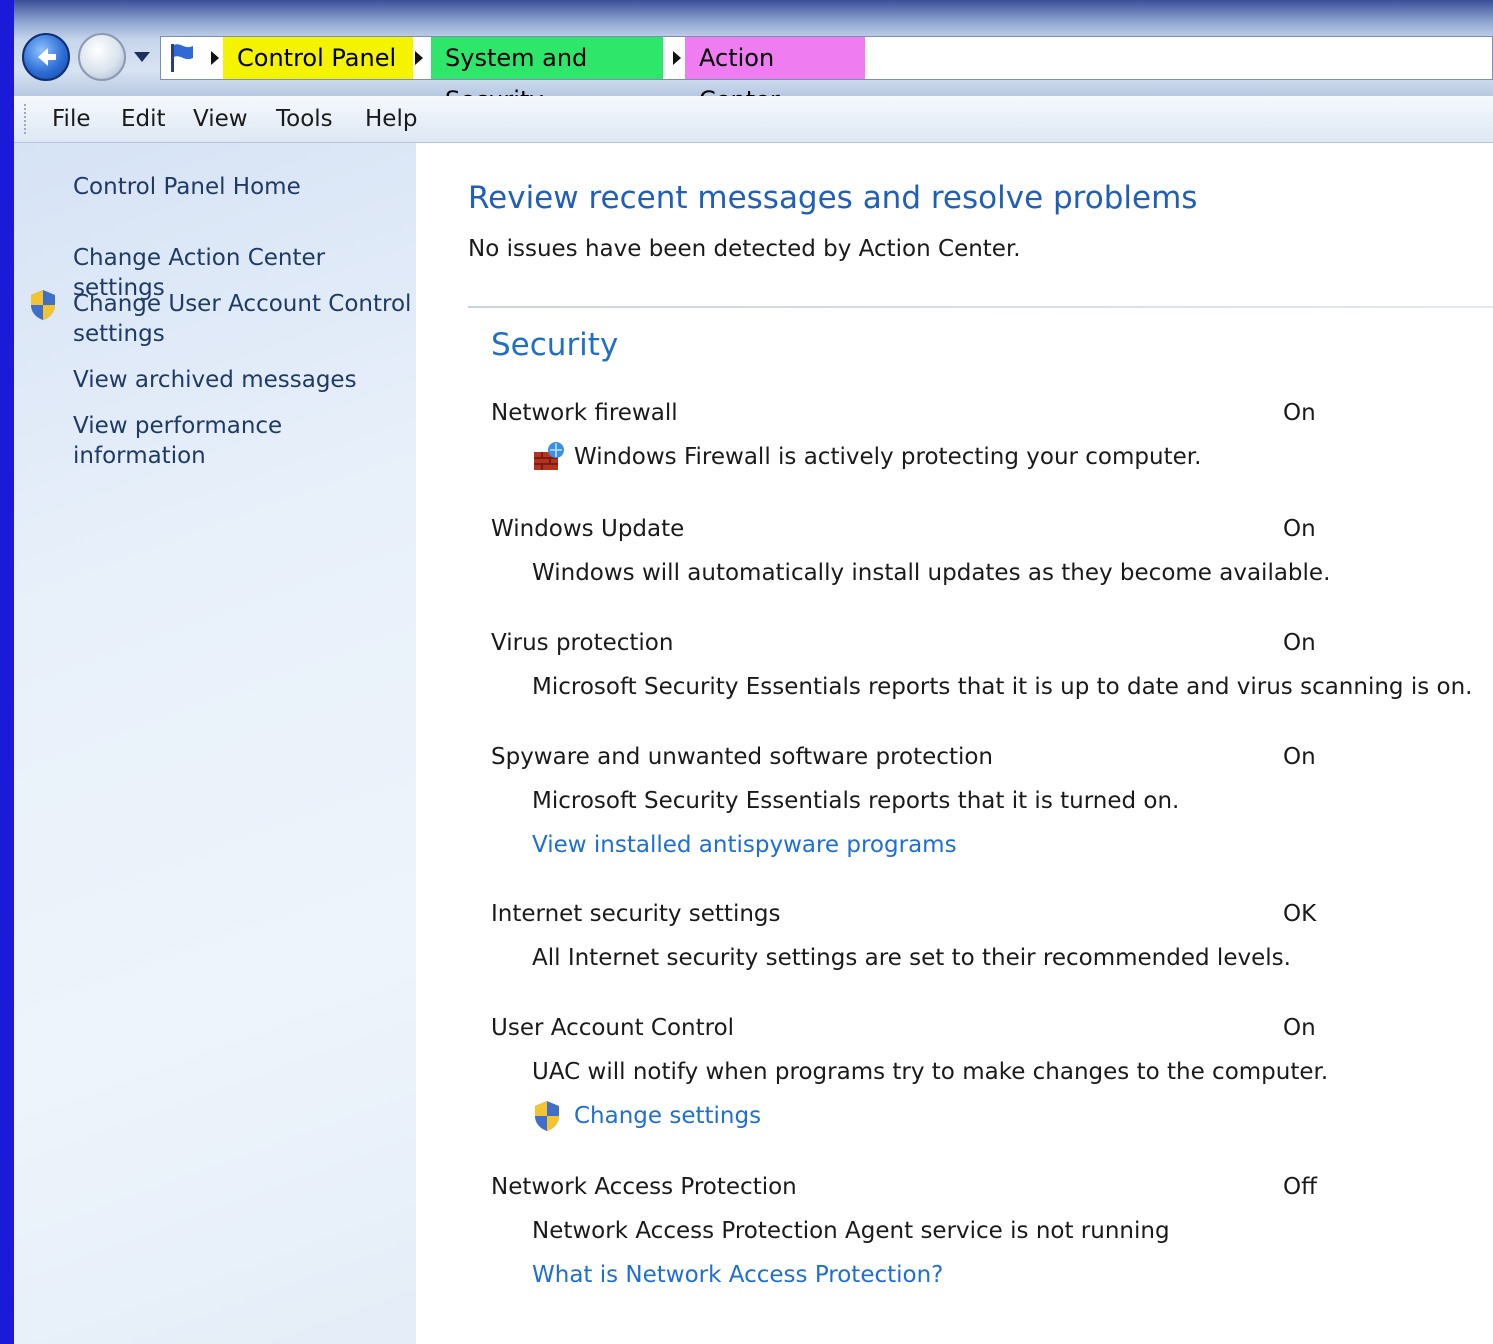 Image resolution: width=1493 pixels, height=1344 pixels. I want to click on breadcrumb-action-center: Action Center, so click(775, 75).